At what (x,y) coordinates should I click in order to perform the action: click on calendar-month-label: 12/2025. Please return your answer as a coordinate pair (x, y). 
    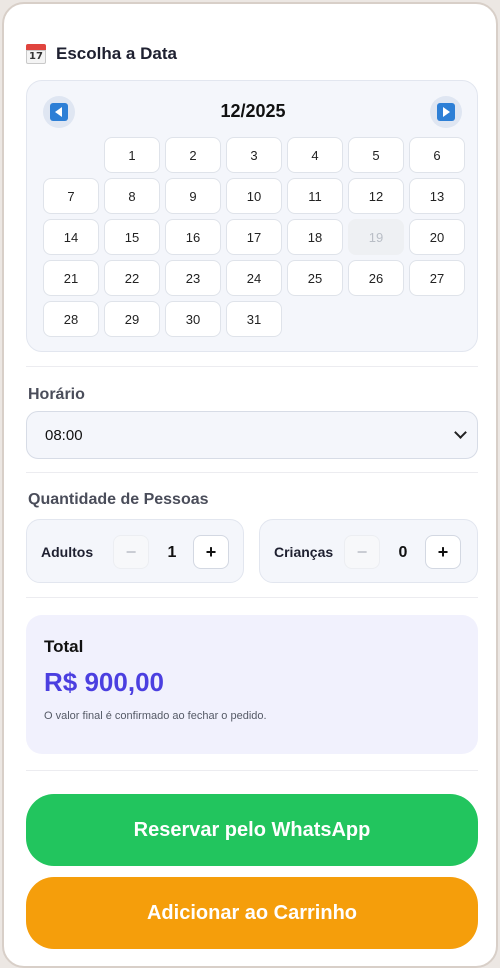
    Looking at the image, I should click on (253, 111).